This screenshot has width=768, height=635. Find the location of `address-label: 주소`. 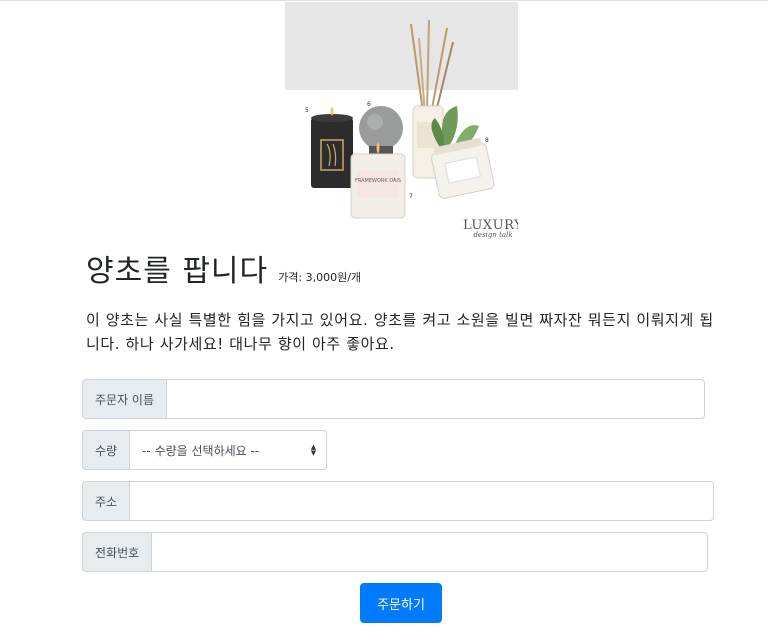

address-label: 주소 is located at coordinates (106, 501).